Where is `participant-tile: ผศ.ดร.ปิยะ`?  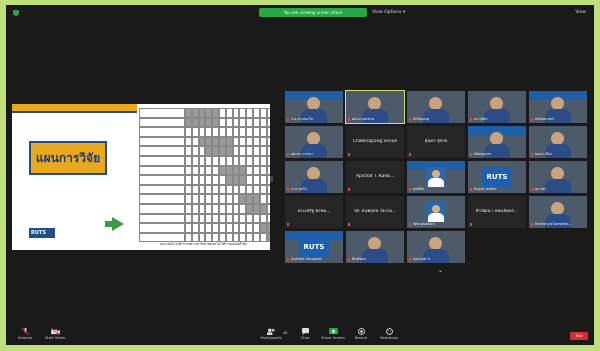
participant-tile: ผศ.ดร.ปิยะ is located at coordinates (558, 142).